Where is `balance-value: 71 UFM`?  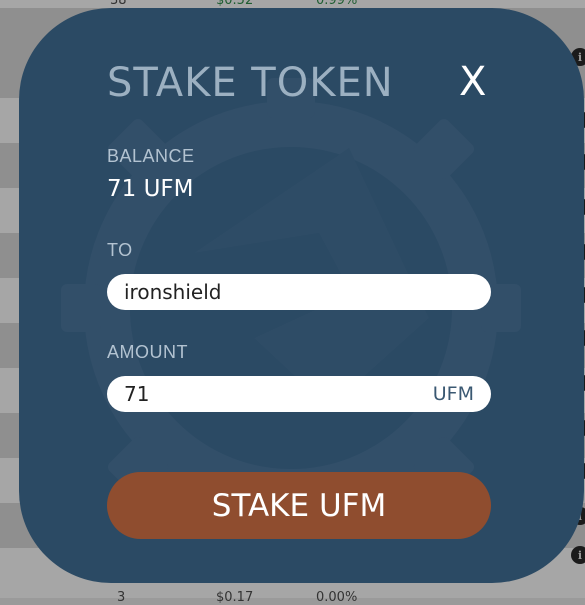
balance-value: 71 UFM is located at coordinates (150, 189).